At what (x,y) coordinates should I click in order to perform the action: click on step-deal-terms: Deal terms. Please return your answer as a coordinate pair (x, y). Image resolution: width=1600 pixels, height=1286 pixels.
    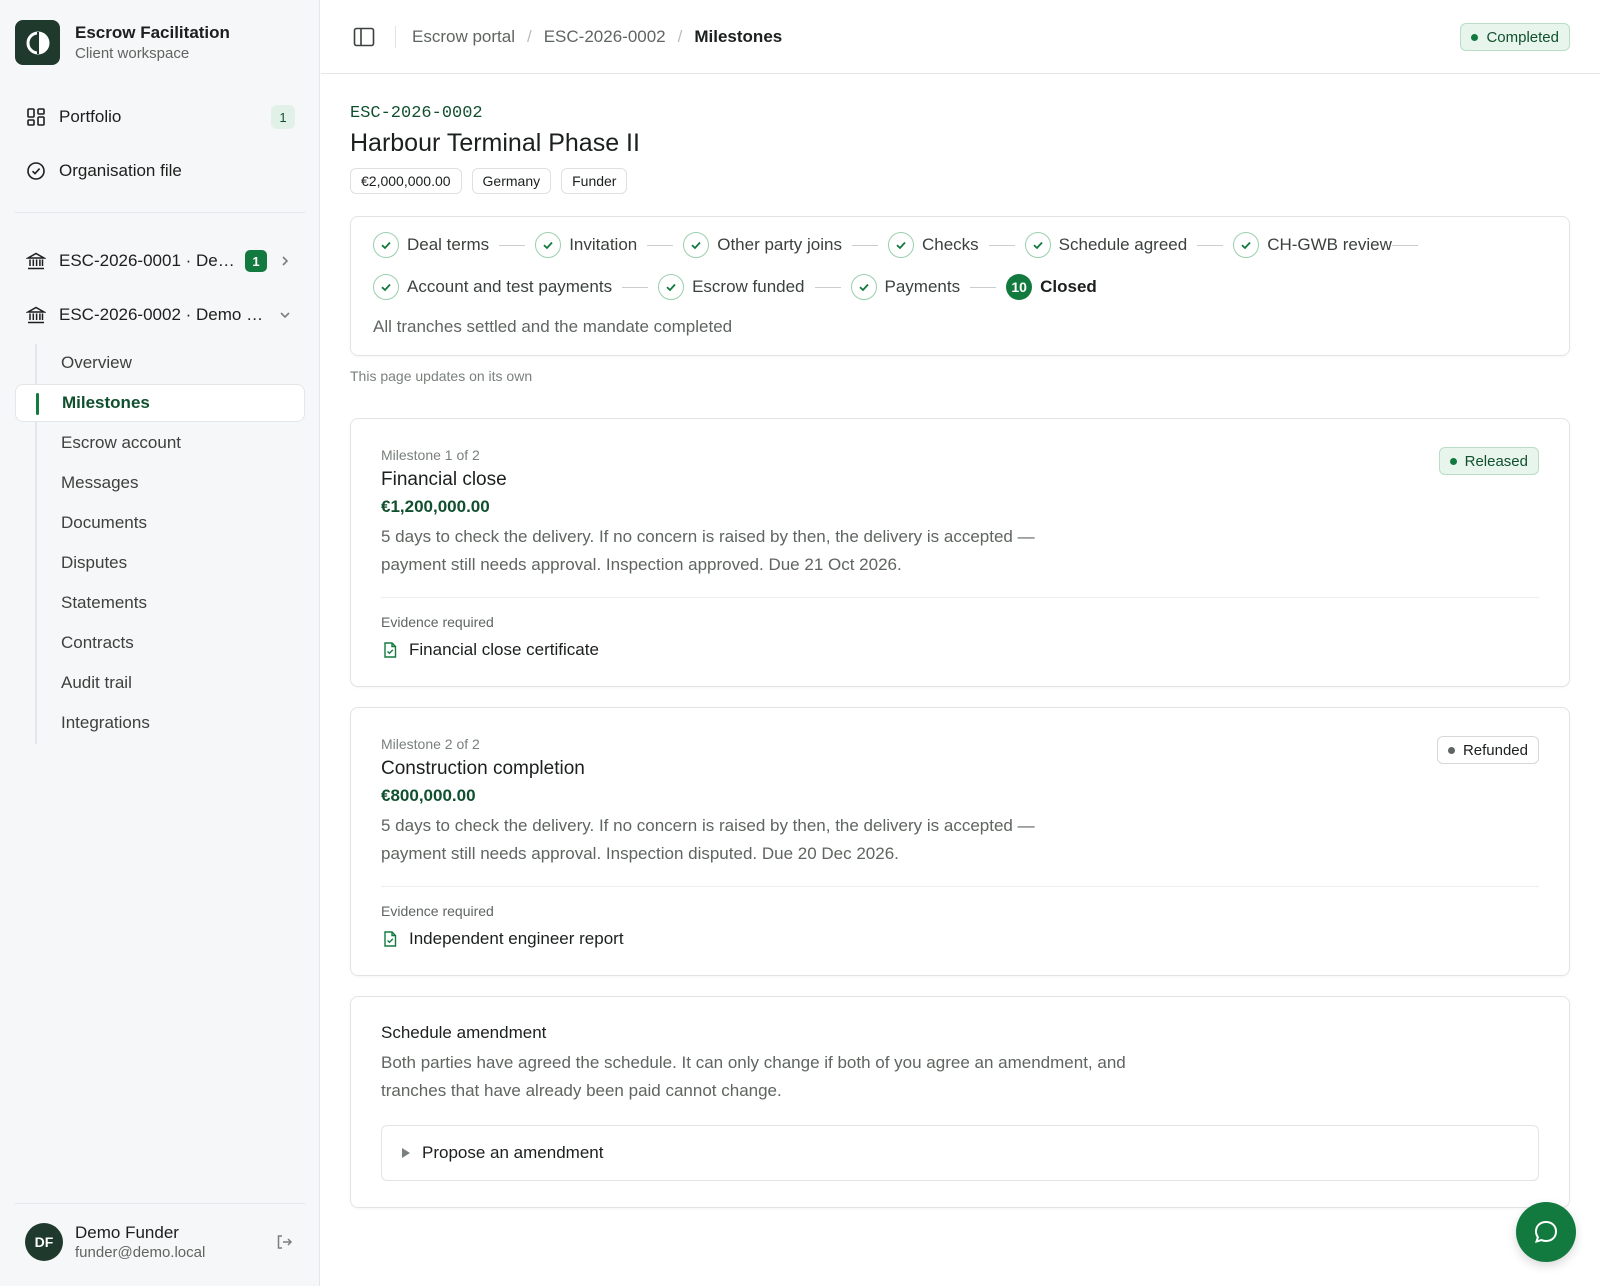
    Looking at the image, I should click on (431, 245).